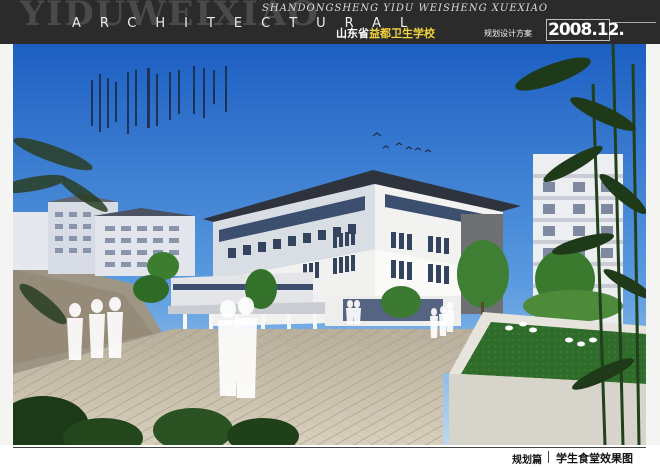  I want to click on footer-rule, so click(329, 447).